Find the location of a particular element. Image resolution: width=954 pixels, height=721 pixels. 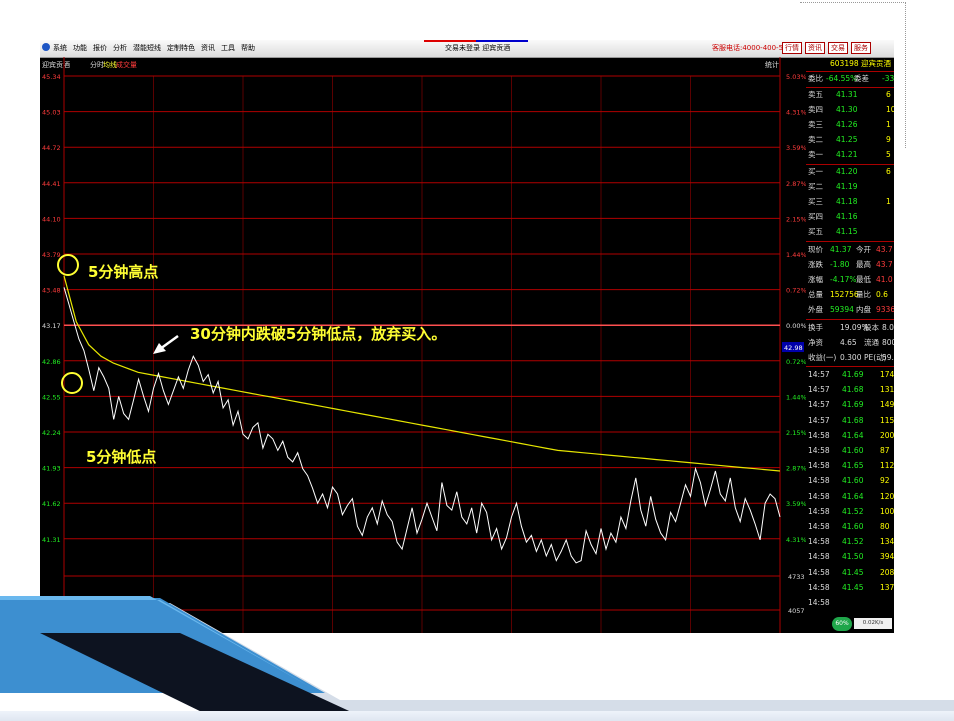

tick-row-14: 14:58 41.45 137 is located at coordinates (850, 588).